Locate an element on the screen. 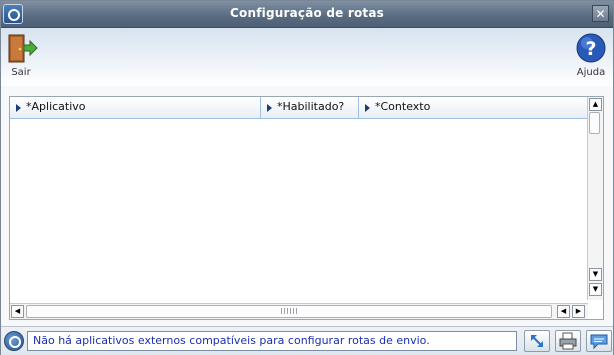 The height and width of the screenshot is (355, 614). help-button: ? Ajuda is located at coordinates (591, 55).